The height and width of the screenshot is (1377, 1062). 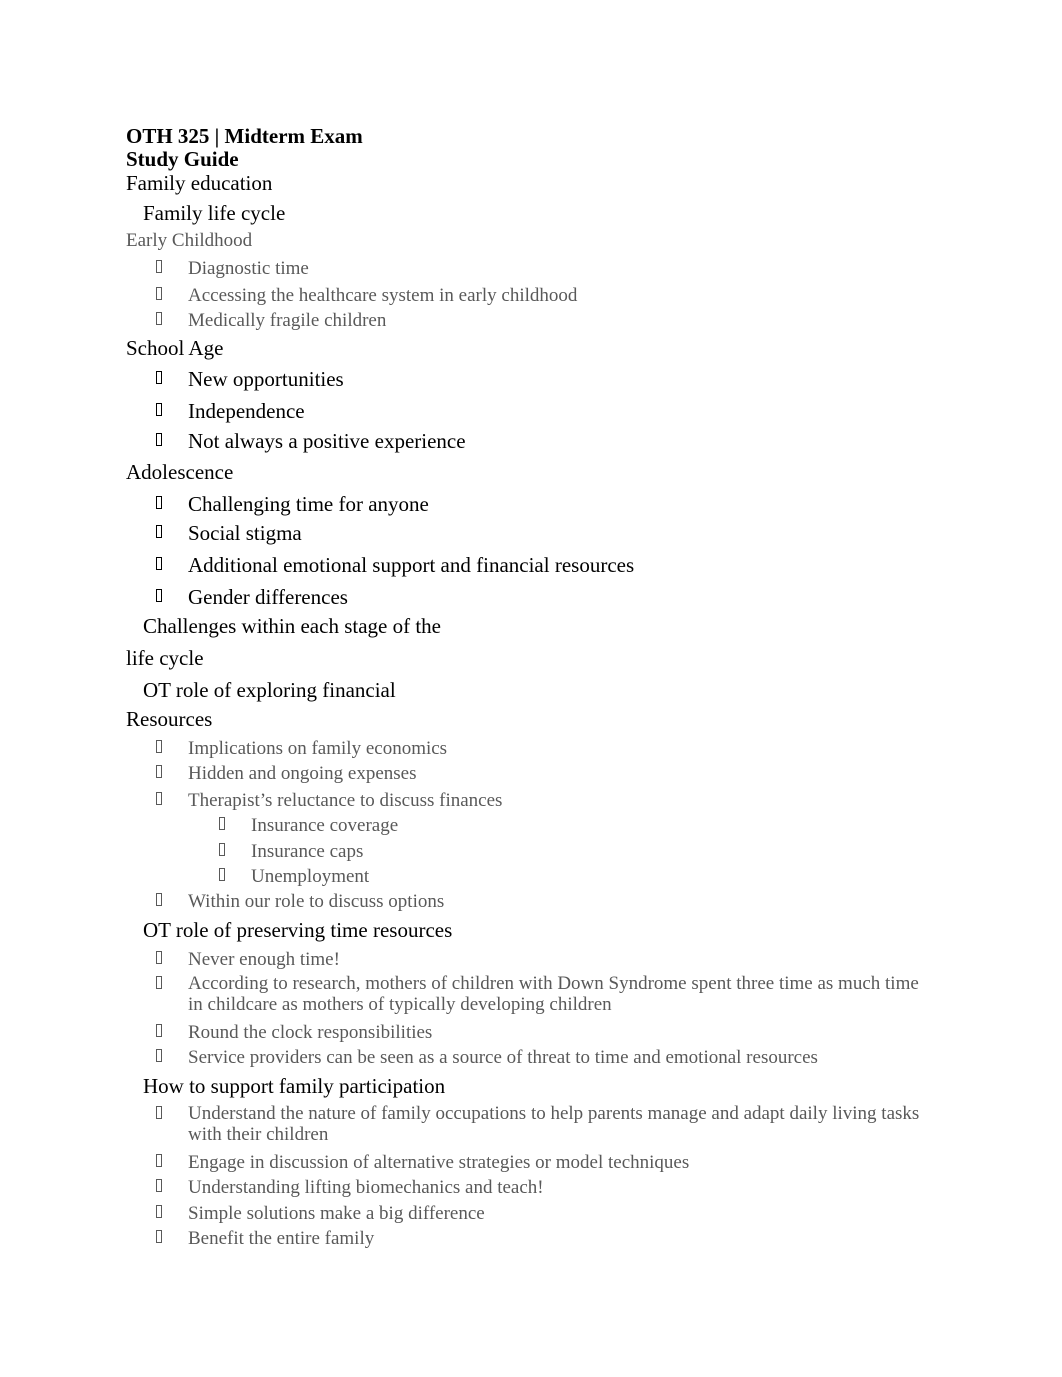 I want to click on heading-time-resources: OT role of preserving time resources, so click(x=298, y=930).